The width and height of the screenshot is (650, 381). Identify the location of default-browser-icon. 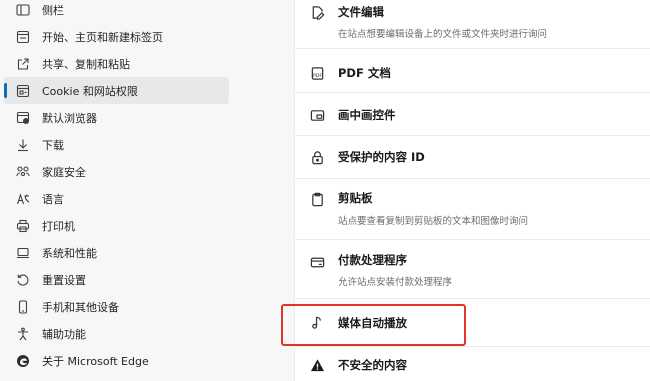
(23, 118).